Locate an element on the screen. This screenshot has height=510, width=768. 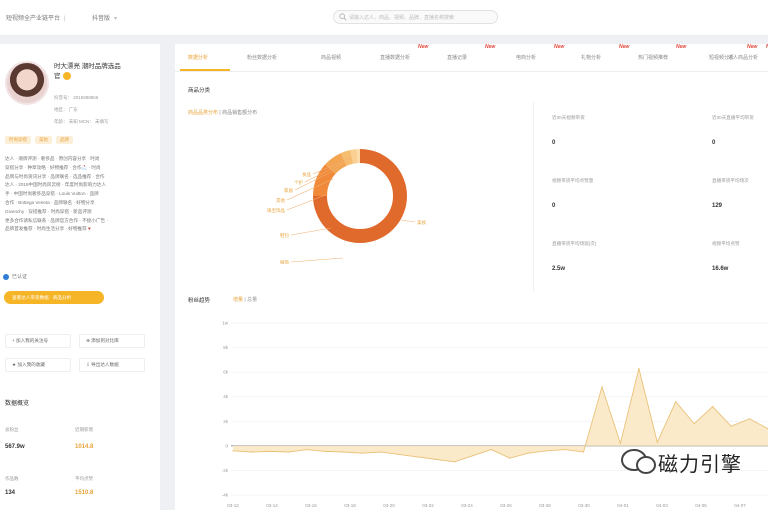
tab-category-distribution: 商品品类分布 is located at coordinates (203, 113).